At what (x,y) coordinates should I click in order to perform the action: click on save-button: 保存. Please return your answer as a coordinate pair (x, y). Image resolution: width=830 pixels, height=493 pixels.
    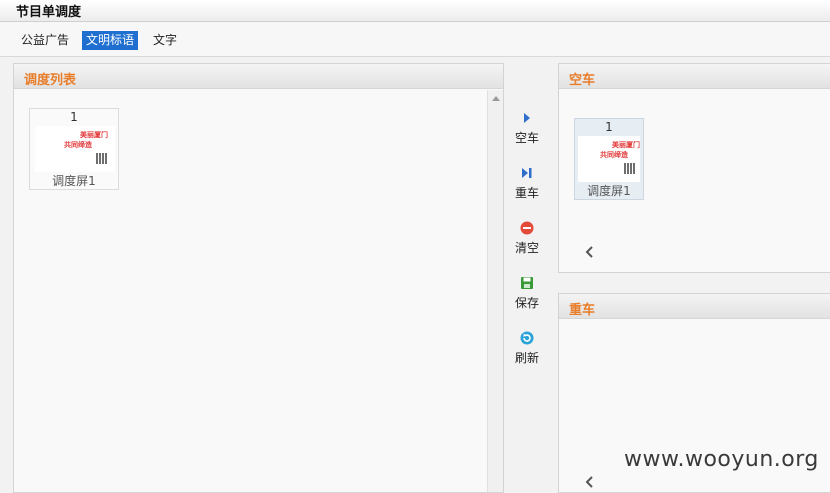
    Looking at the image, I should click on (527, 293).